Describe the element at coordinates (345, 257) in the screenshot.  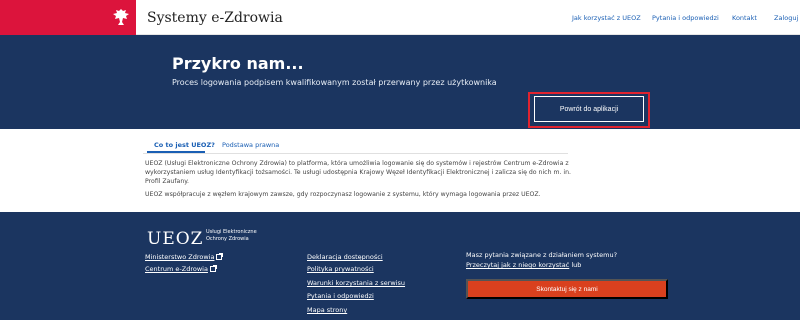
I see `footer-link-accessibility: Deklaracja dostępności` at that location.